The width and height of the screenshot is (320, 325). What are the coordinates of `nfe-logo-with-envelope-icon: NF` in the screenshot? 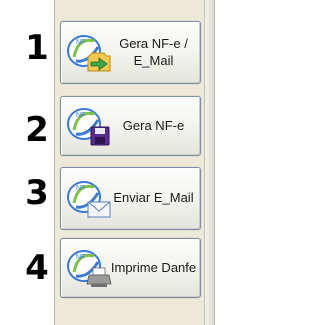 It's located at (89, 198).